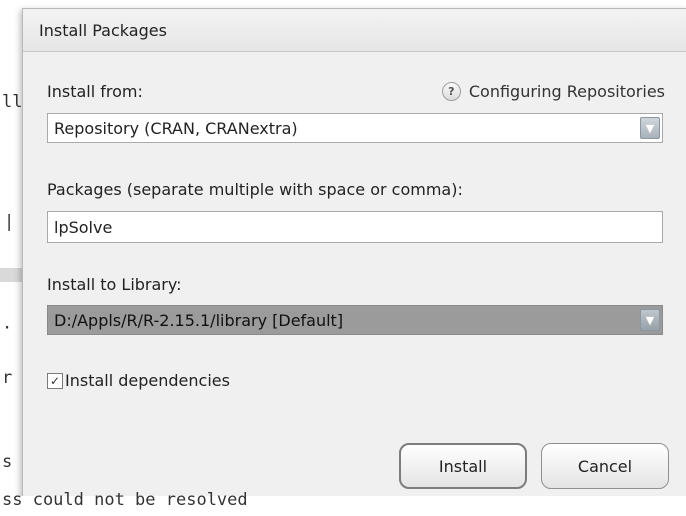 The image size is (686, 516). I want to click on configuring-repositories-link: ? Configuring Repositories, so click(553, 91).